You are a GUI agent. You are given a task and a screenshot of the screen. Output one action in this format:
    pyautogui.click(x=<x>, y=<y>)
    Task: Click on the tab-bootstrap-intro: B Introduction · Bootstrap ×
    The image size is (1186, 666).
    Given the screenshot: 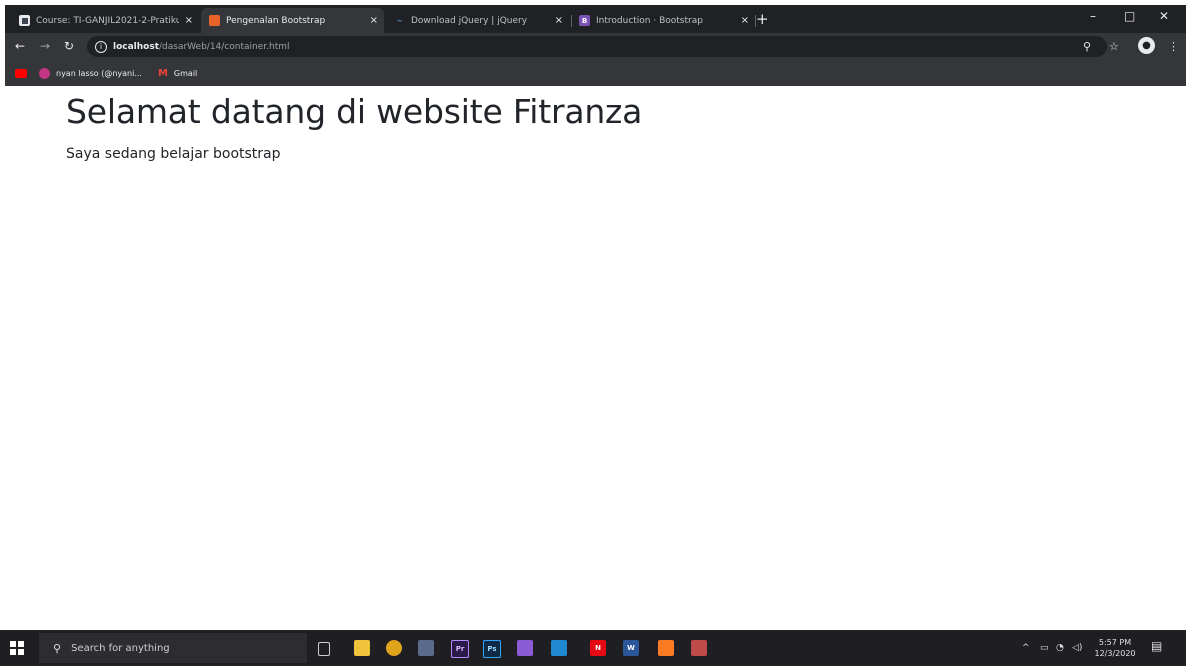 What is the action you would take?
    pyautogui.click(x=663, y=20)
    